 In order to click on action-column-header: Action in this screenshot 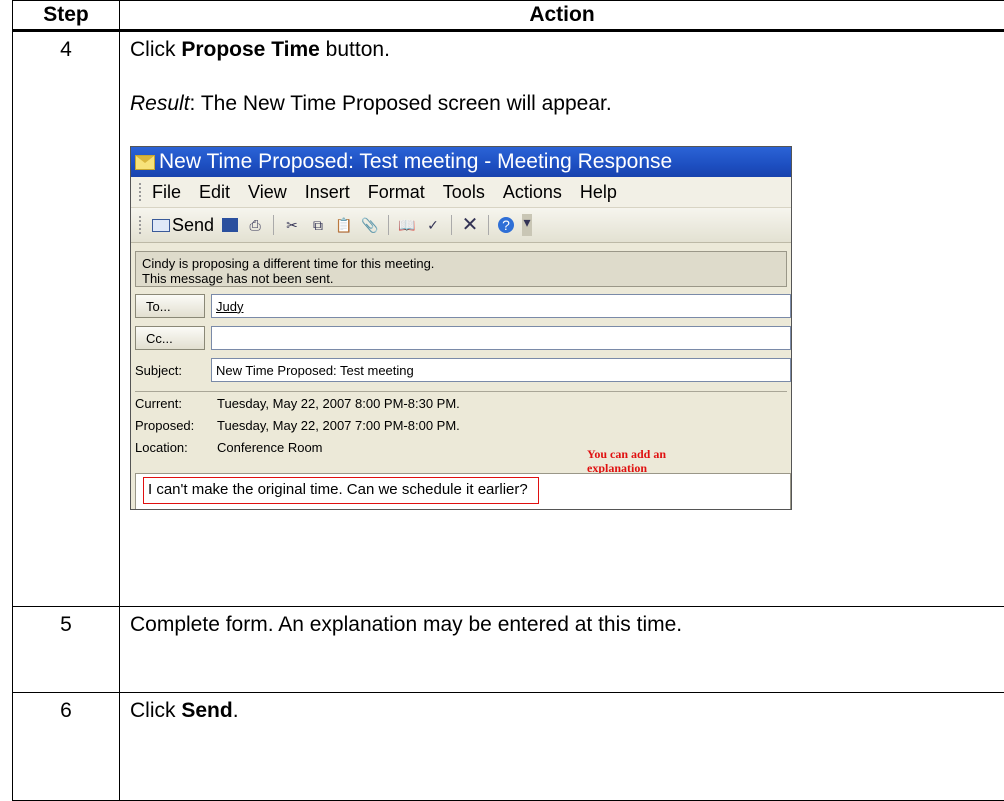, I will do `click(562, 16)`.